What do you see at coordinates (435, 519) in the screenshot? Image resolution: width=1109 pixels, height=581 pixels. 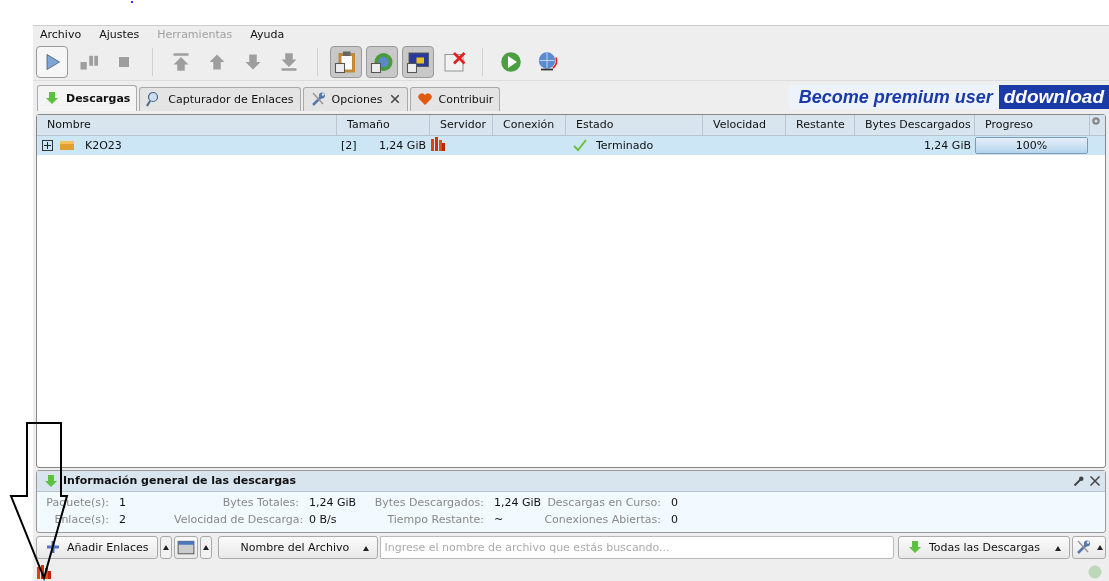 I see `stat-label: Tiempo Restante:` at bounding box center [435, 519].